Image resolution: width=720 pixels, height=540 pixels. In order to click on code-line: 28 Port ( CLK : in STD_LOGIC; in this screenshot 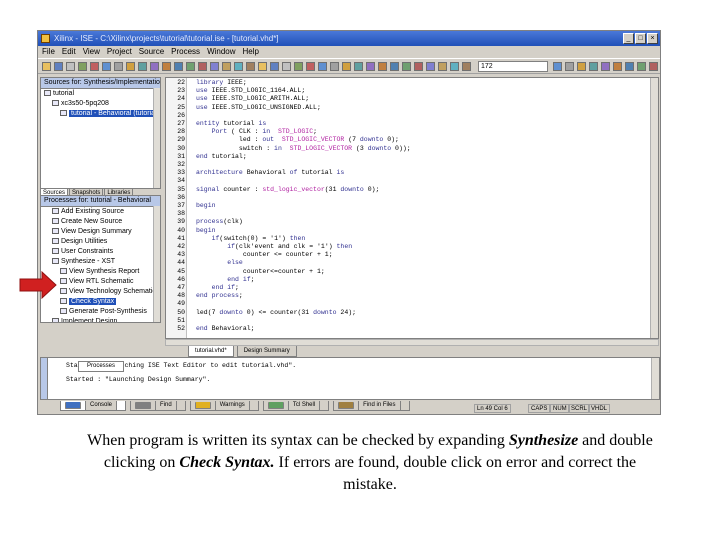, I will do `click(406, 132)`.